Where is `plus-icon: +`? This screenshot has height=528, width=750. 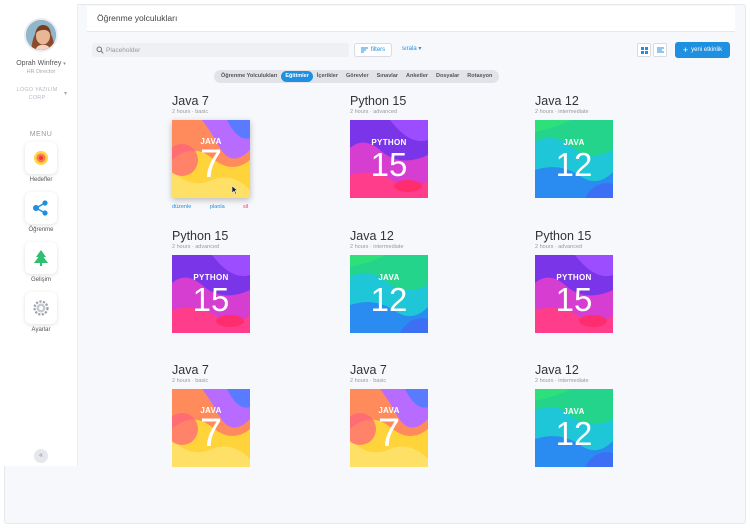 plus-icon: + is located at coordinates (685, 49).